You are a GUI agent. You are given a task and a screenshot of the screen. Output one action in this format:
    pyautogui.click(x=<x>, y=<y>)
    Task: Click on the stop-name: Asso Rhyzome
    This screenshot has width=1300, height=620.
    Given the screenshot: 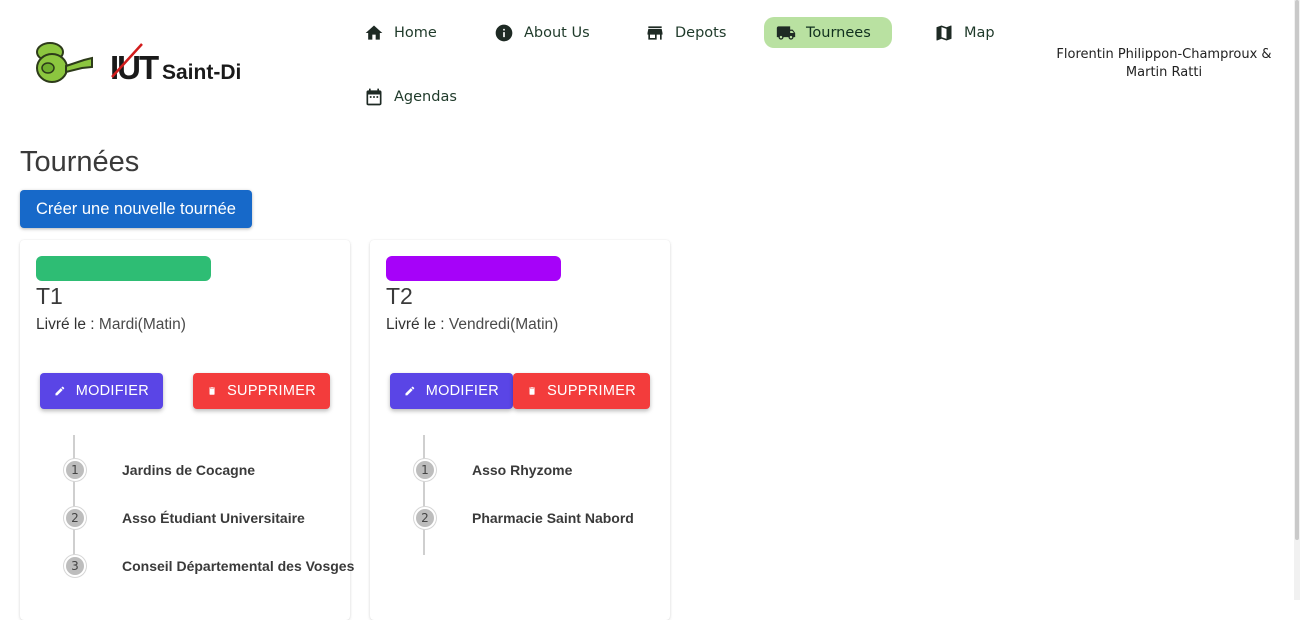 What is the action you would take?
    pyautogui.click(x=522, y=470)
    